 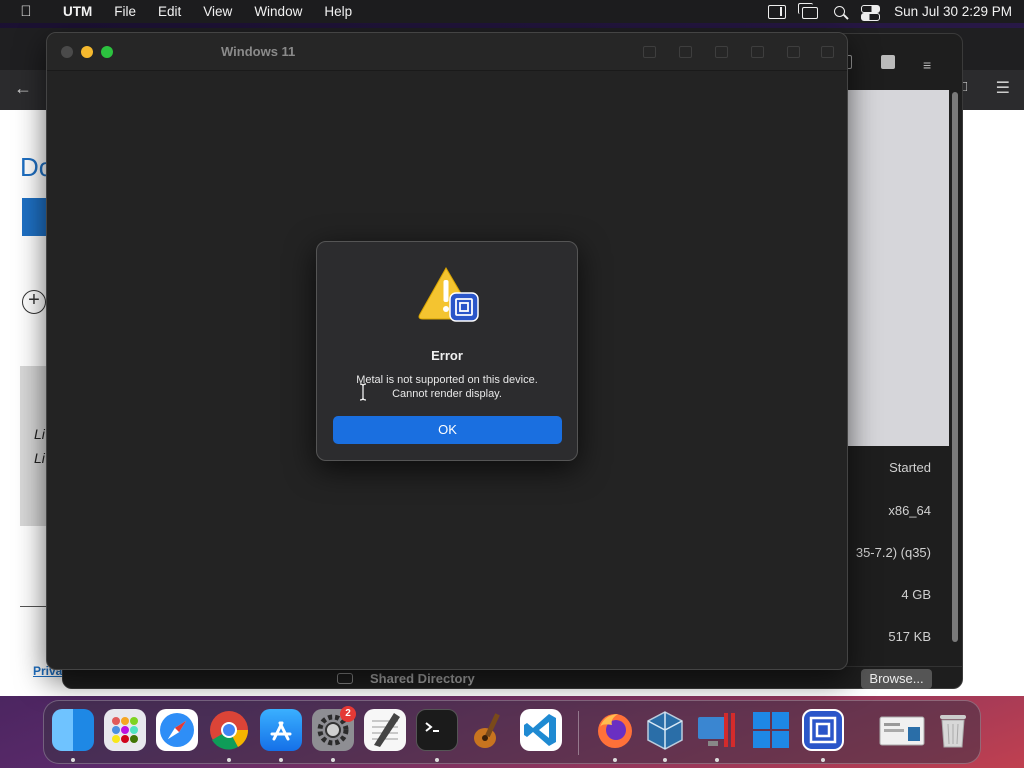 What do you see at coordinates (827, 52) in the screenshot?
I see `resize-icon` at bounding box center [827, 52].